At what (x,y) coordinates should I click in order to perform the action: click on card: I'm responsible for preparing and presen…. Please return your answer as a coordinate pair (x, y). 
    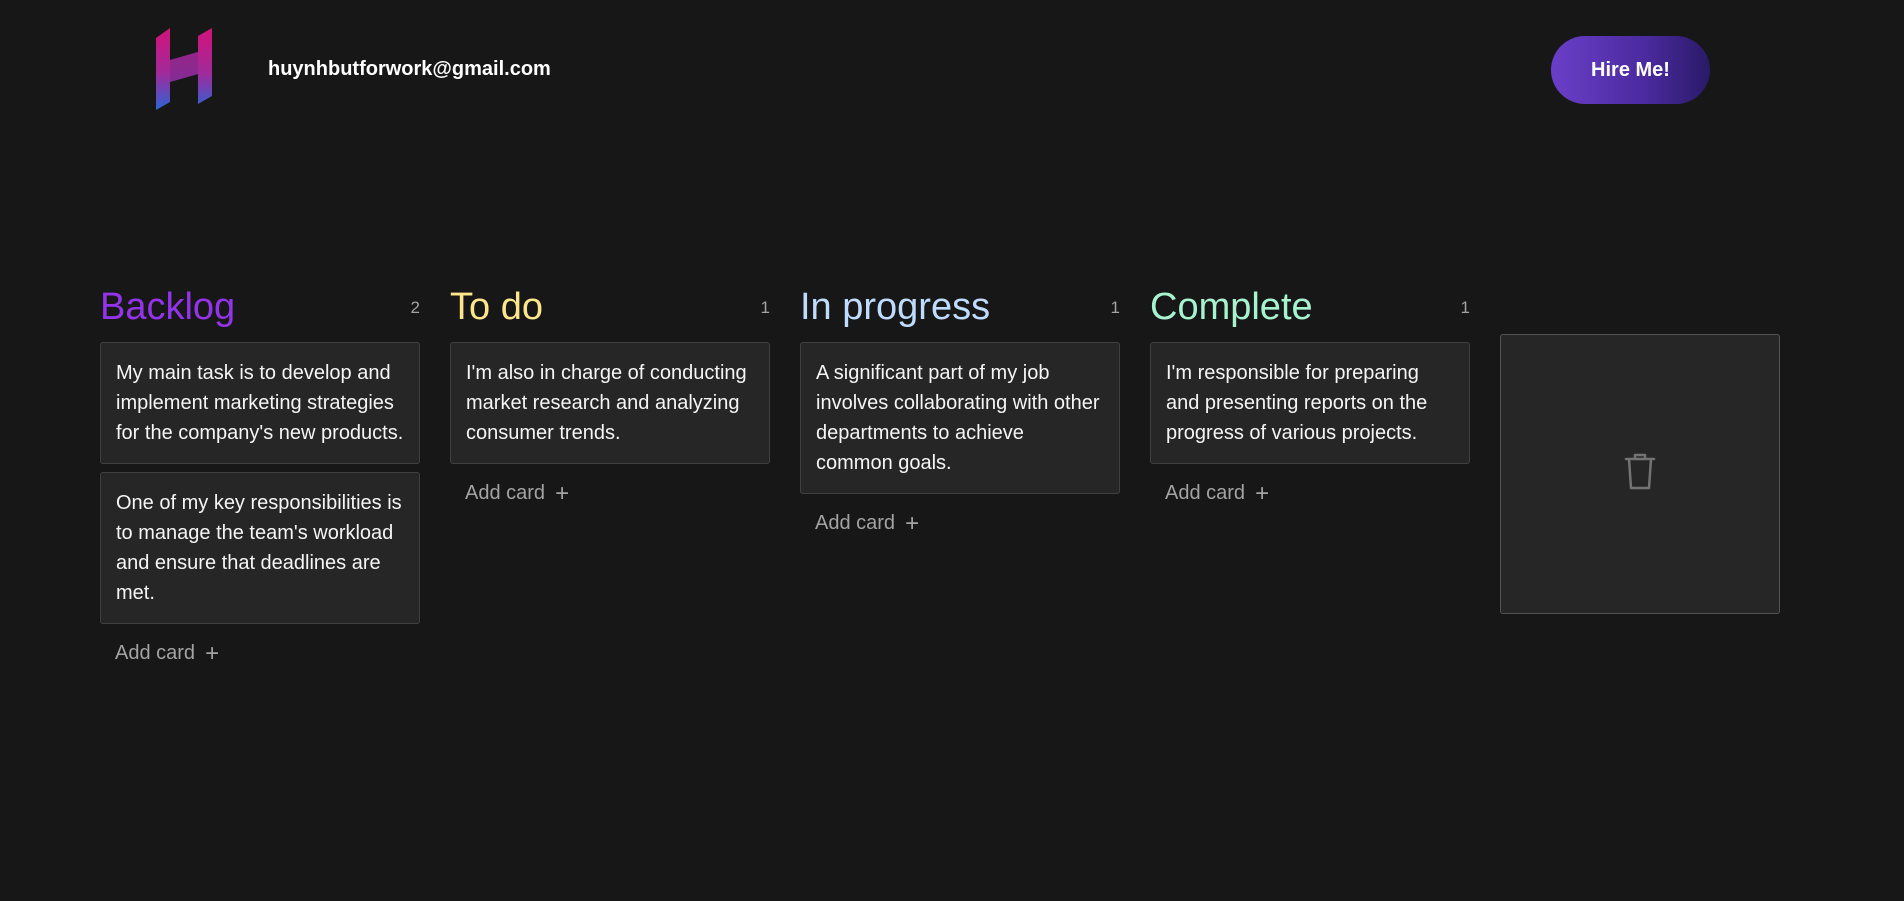
    Looking at the image, I should click on (1310, 403).